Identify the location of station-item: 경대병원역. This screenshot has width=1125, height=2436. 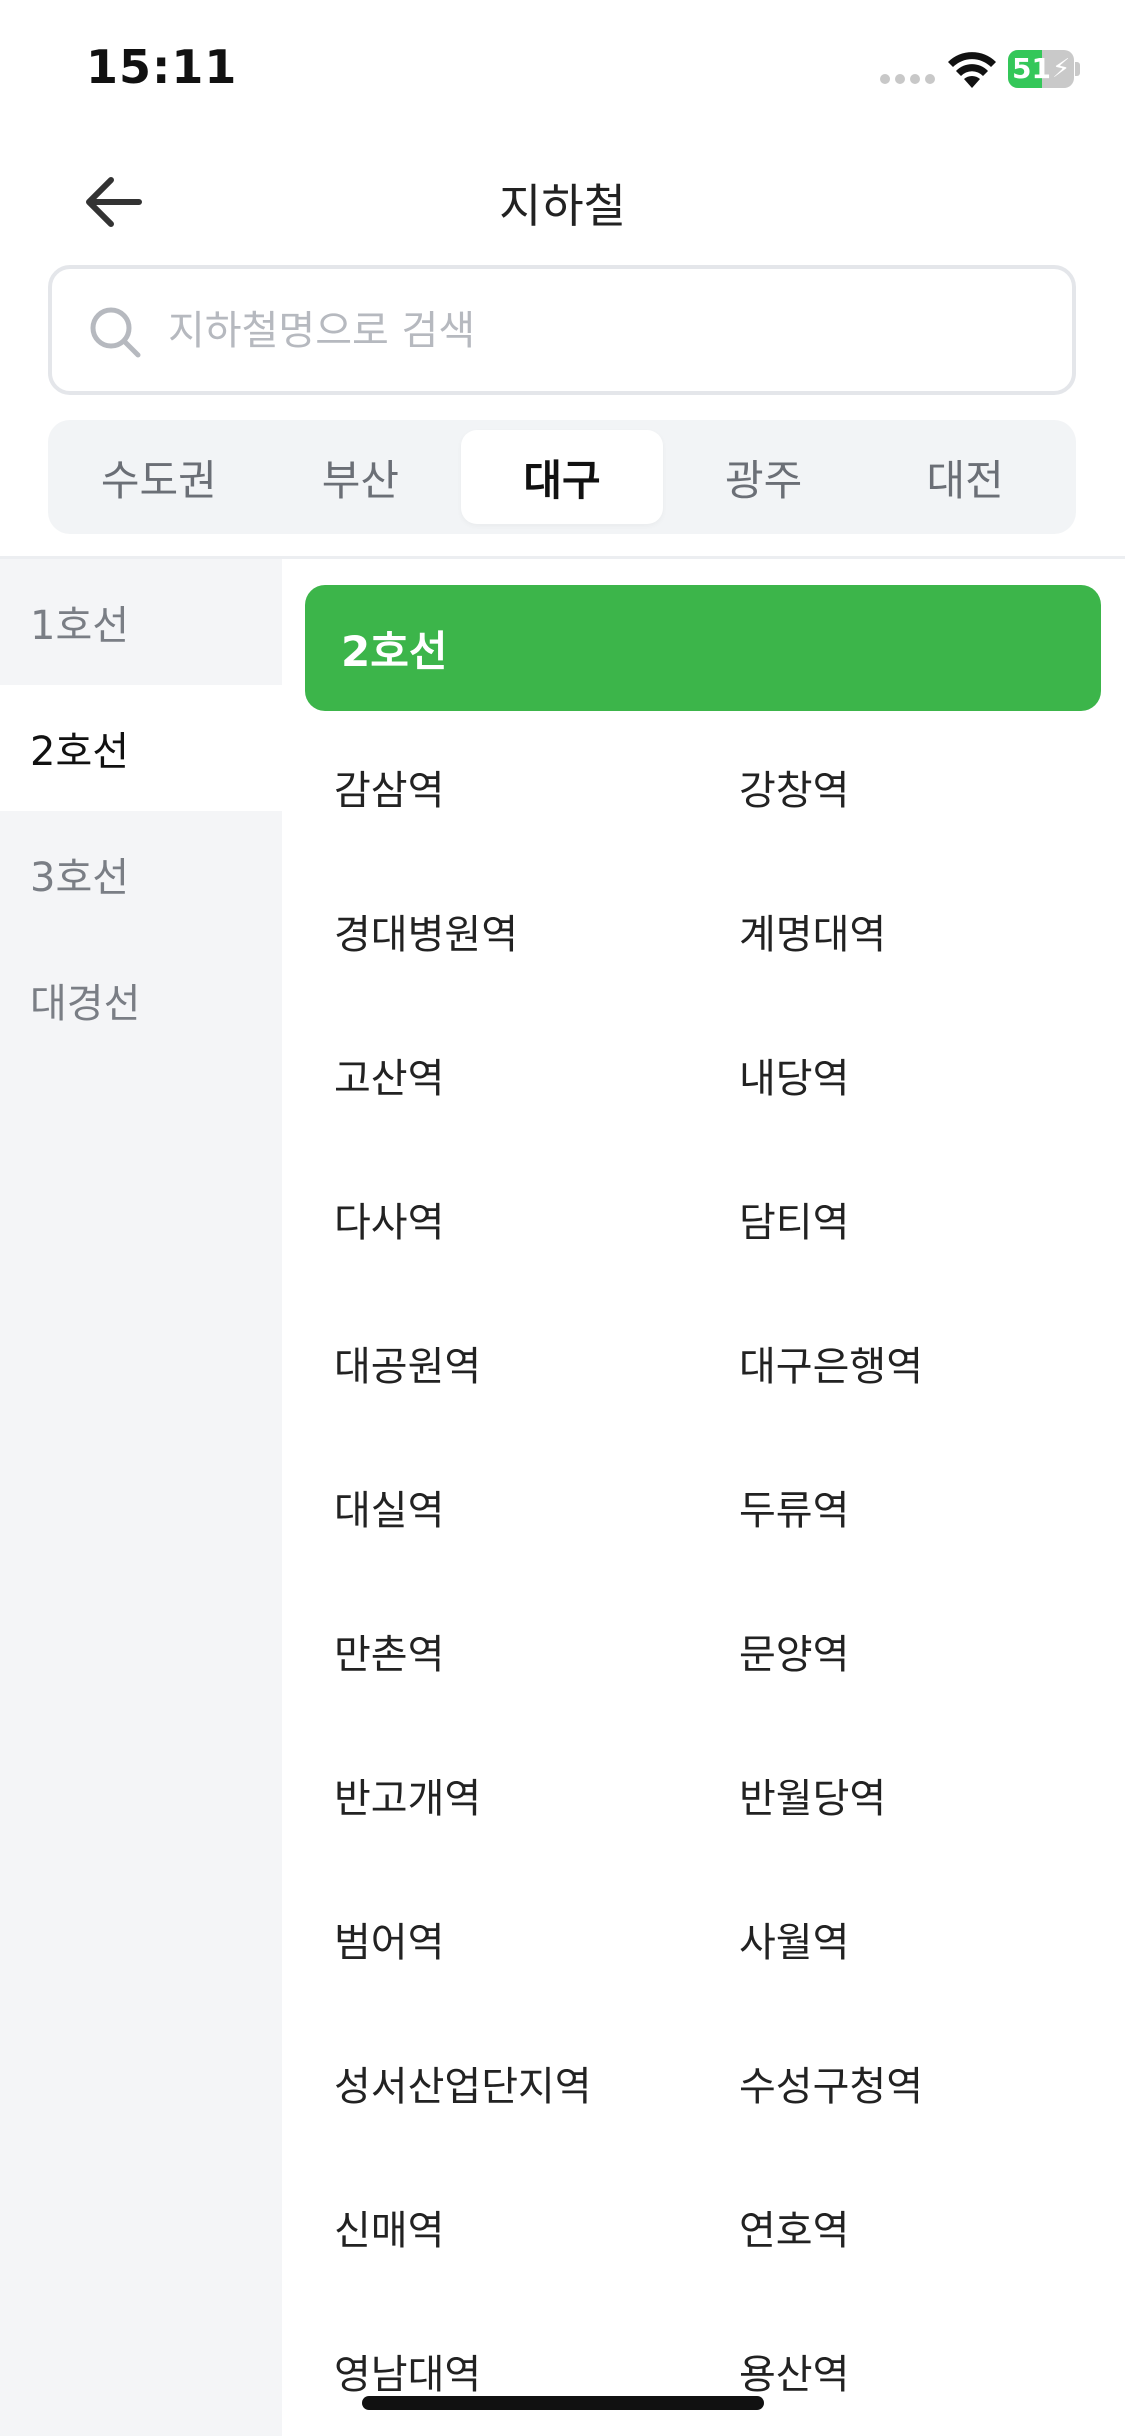
(426, 931).